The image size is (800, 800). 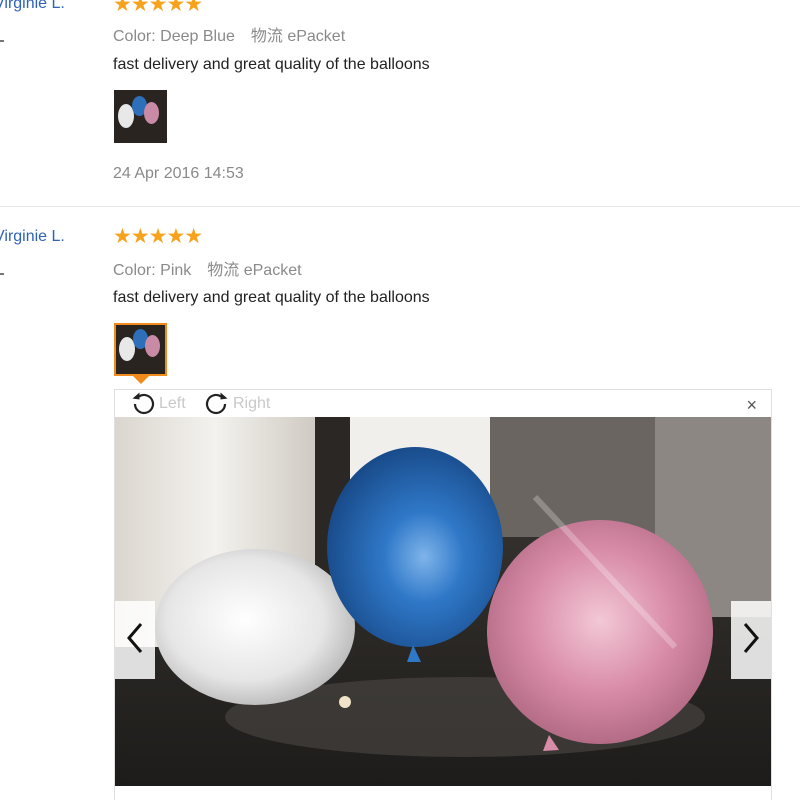 What do you see at coordinates (252, 403) in the screenshot?
I see `rotate-right-label: Right` at bounding box center [252, 403].